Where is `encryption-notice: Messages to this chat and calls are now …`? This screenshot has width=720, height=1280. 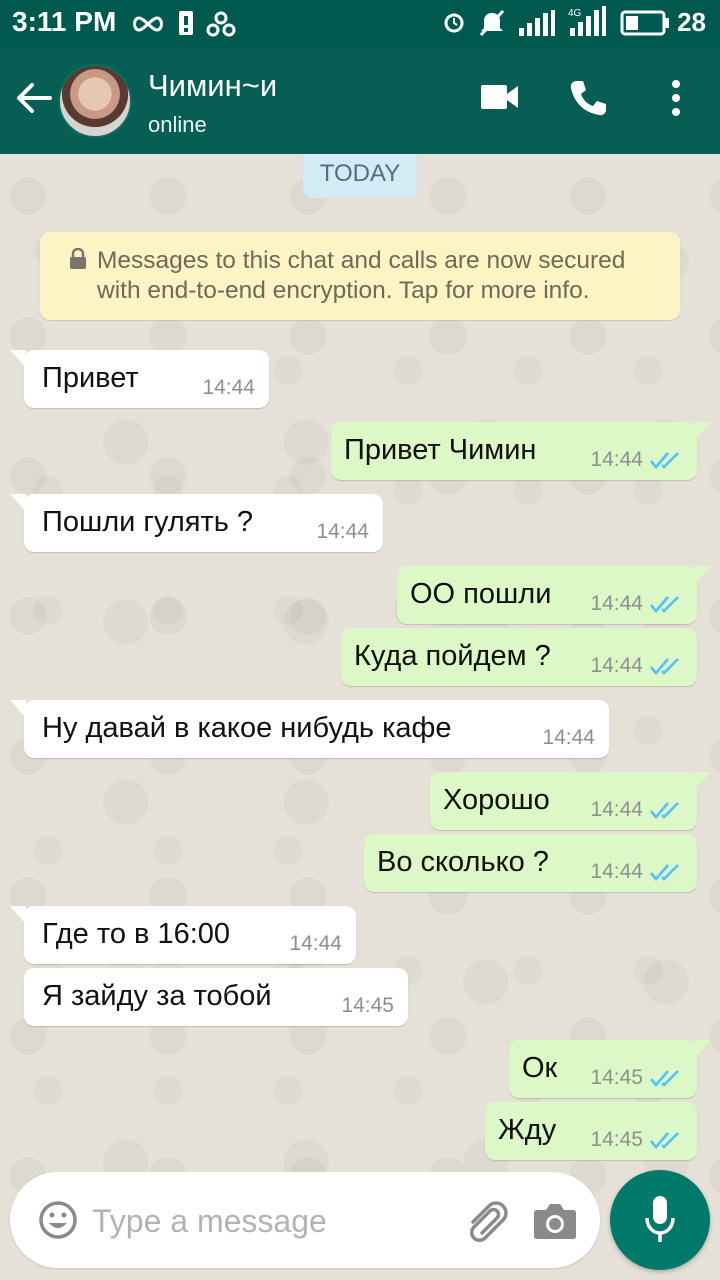 encryption-notice: Messages to this chat and calls are now … is located at coordinates (360, 276).